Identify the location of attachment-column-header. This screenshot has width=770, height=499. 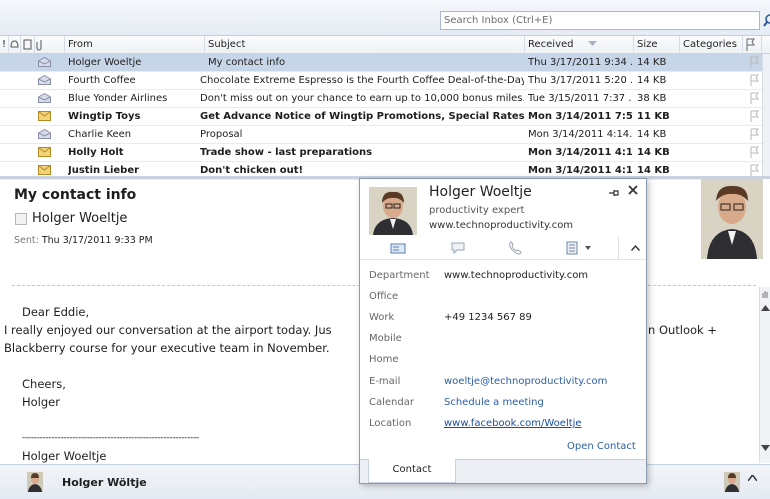
(50, 45).